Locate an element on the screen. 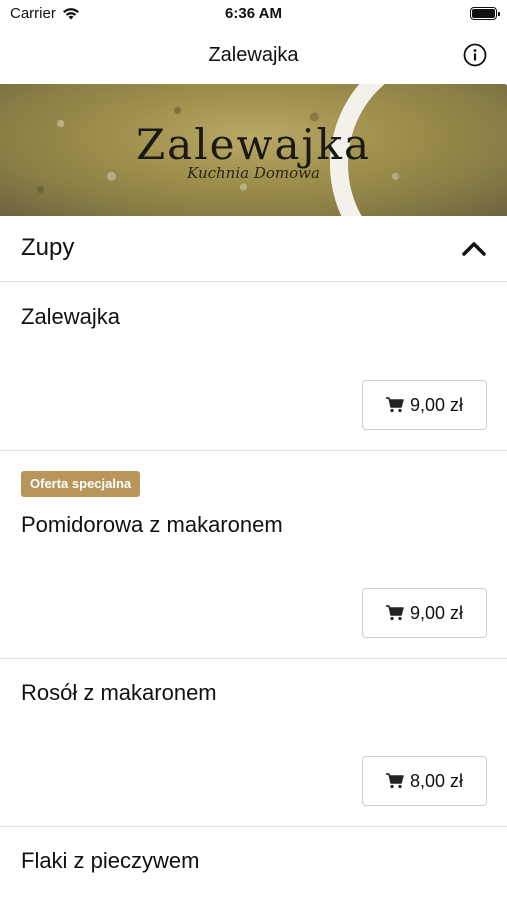 The height and width of the screenshot is (900, 507). menu-item-name: Flaki z pieczywem is located at coordinates (110, 860).